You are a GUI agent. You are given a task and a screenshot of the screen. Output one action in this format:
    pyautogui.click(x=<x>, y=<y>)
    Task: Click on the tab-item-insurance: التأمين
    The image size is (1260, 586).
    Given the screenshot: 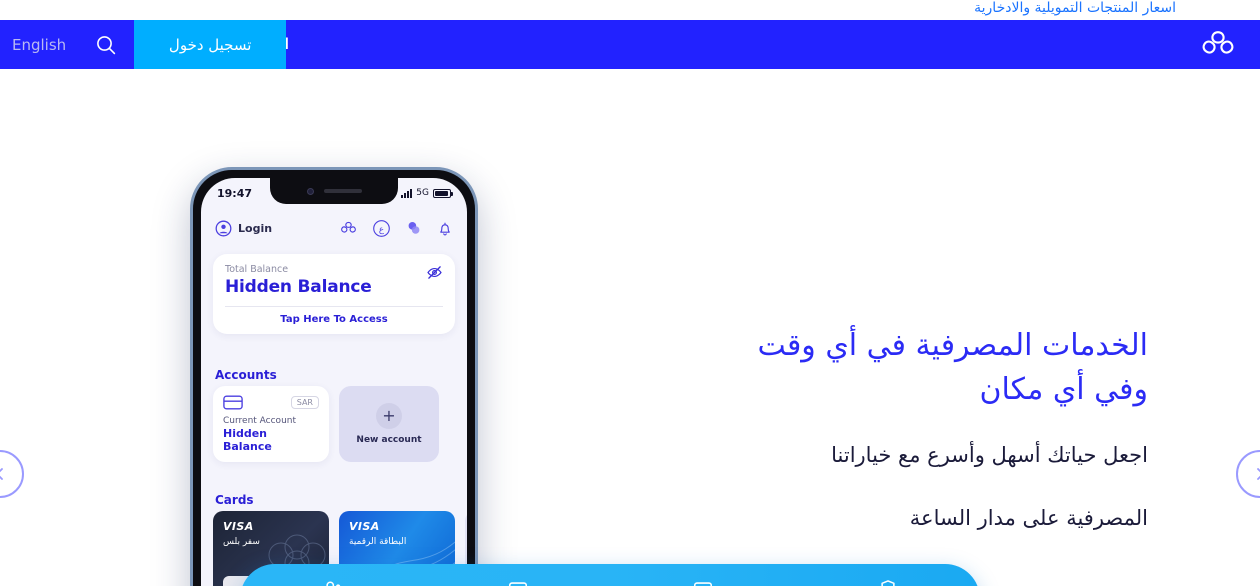 What is the action you would take?
    pyautogui.click(x=887, y=582)
    